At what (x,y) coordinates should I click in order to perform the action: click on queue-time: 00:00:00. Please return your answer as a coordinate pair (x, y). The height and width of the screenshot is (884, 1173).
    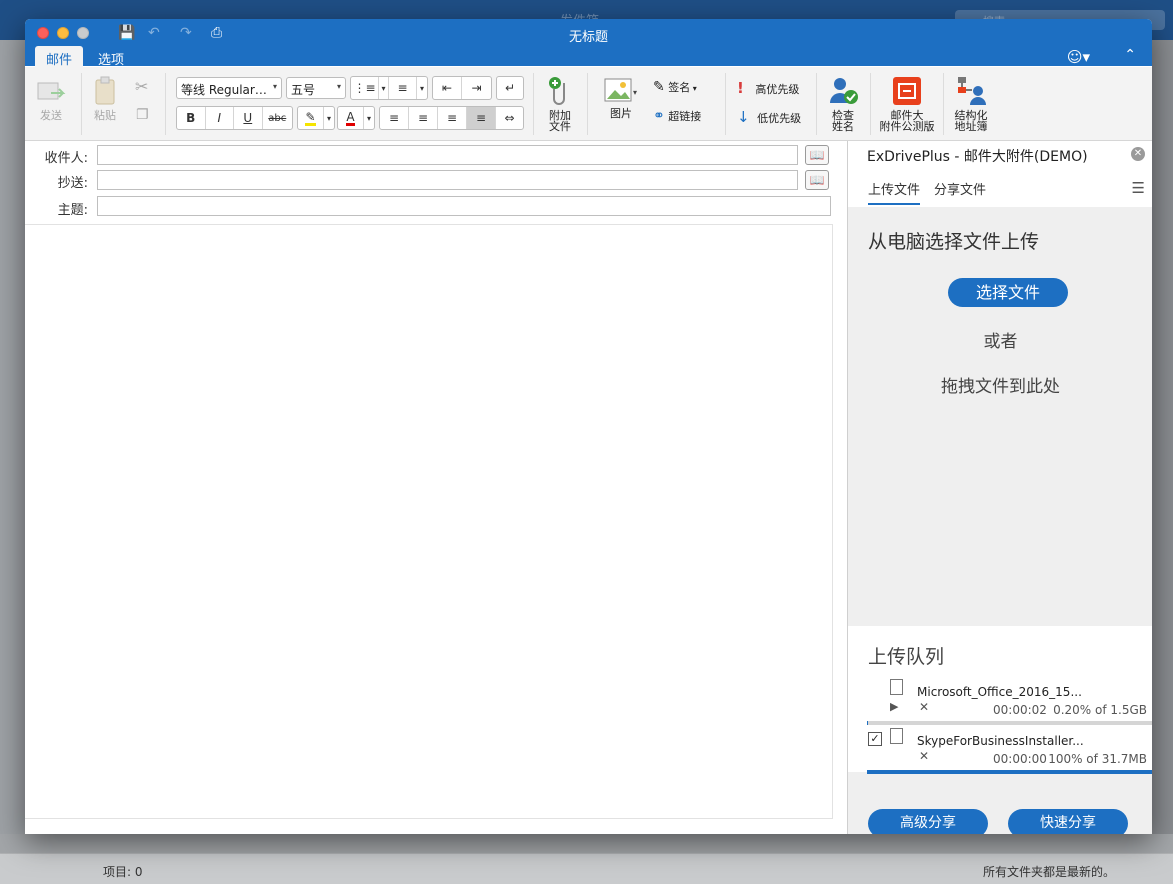
    Looking at the image, I should click on (1020, 759).